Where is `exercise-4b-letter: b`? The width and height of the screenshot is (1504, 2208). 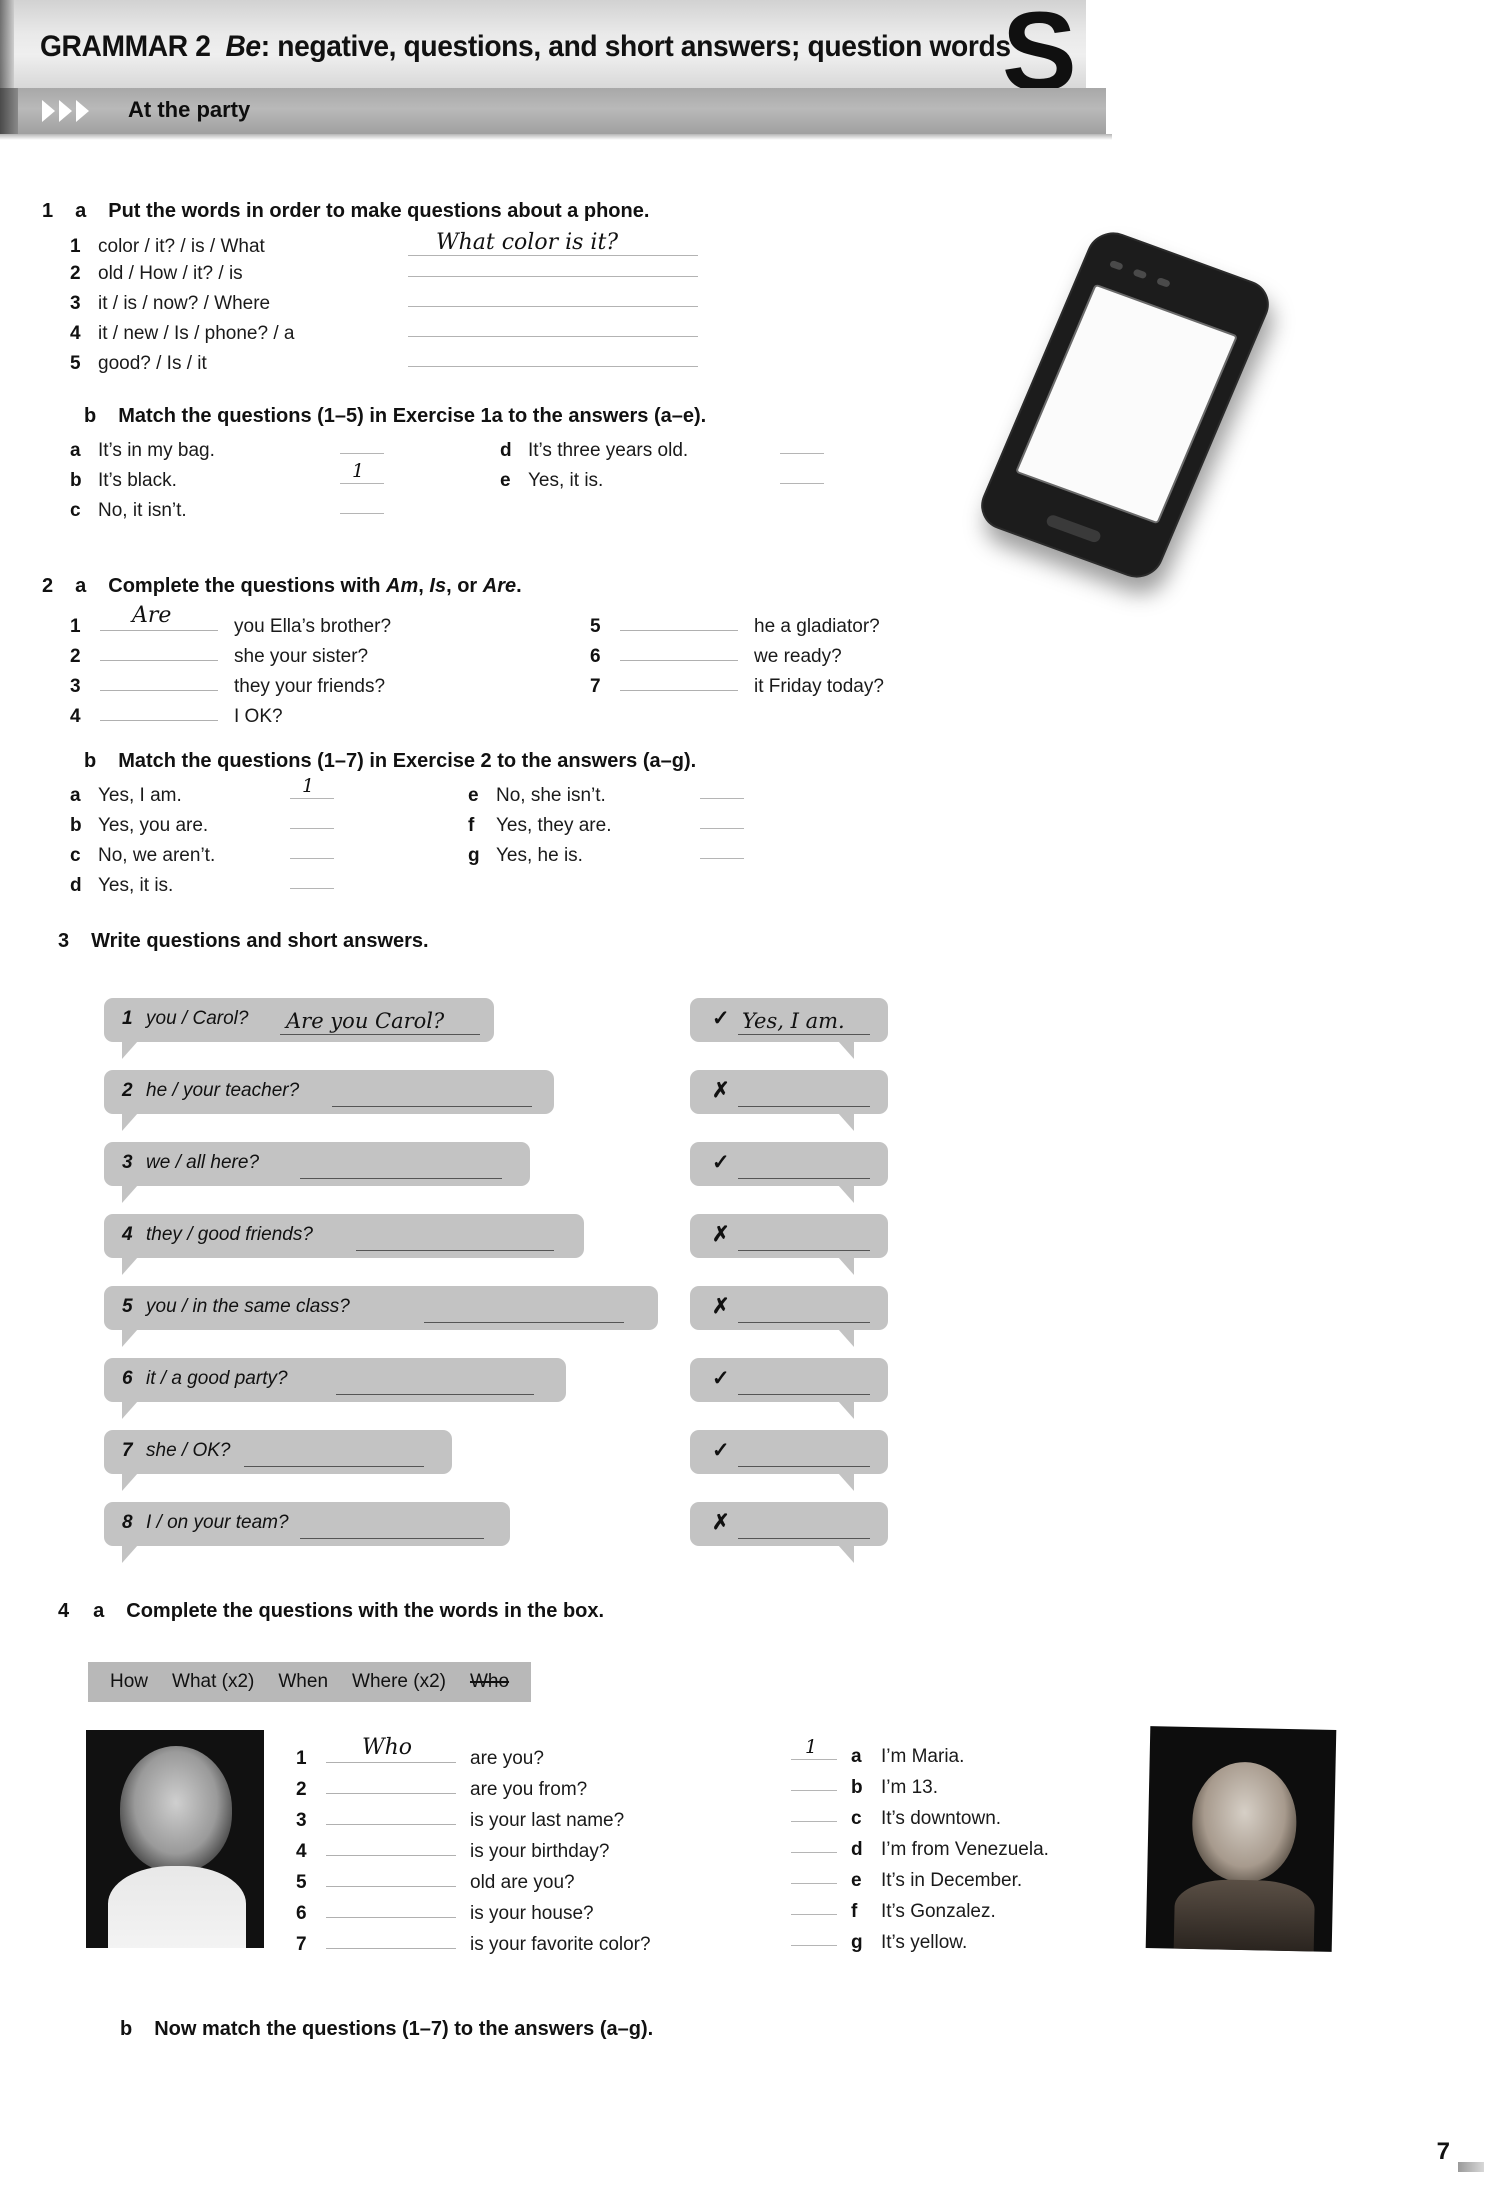
exercise-4b-letter: b is located at coordinates (126, 2029).